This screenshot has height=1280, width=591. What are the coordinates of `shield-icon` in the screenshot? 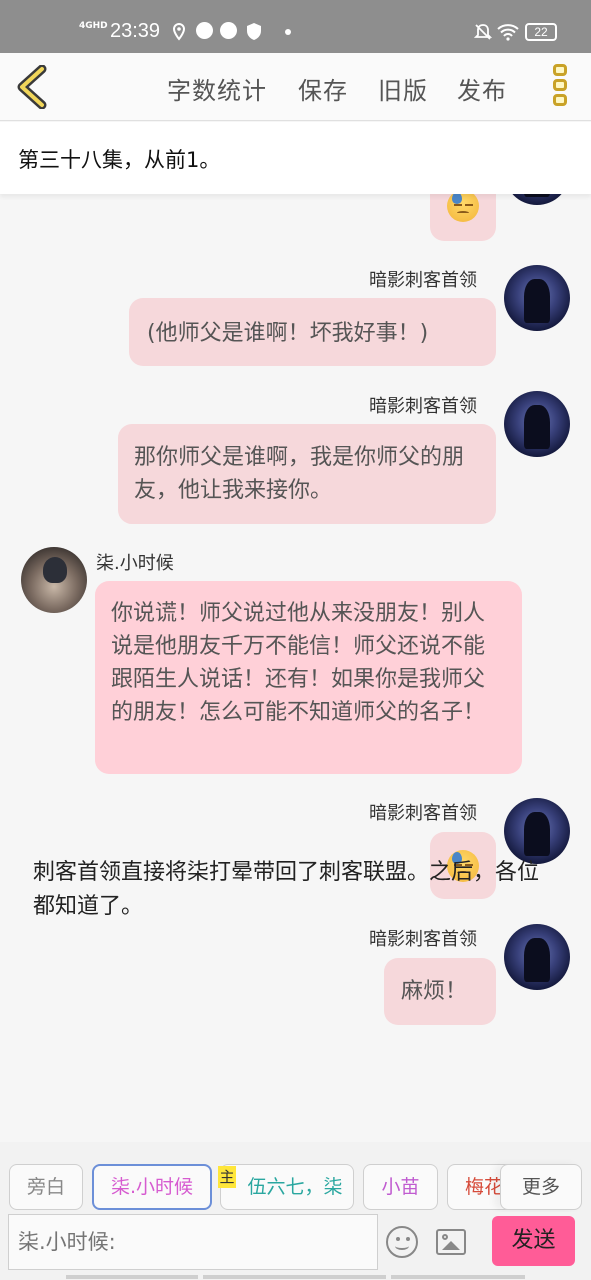 It's located at (254, 31).